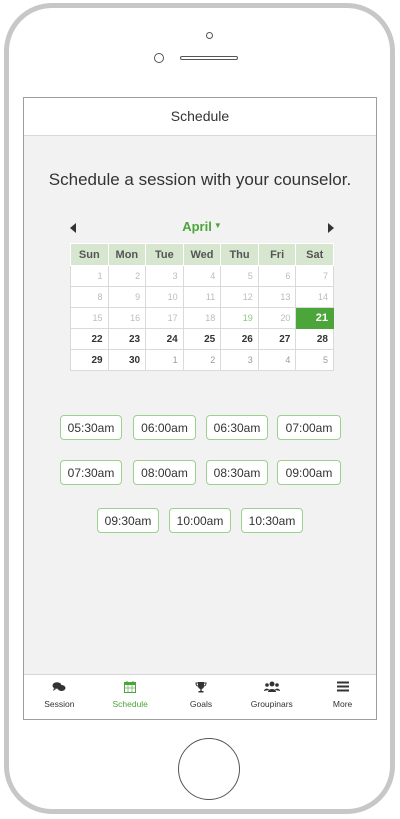 The height and width of the screenshot is (819, 400). Describe the element at coordinates (164, 360) in the screenshot. I see `next-month-day-cell: 1` at that location.